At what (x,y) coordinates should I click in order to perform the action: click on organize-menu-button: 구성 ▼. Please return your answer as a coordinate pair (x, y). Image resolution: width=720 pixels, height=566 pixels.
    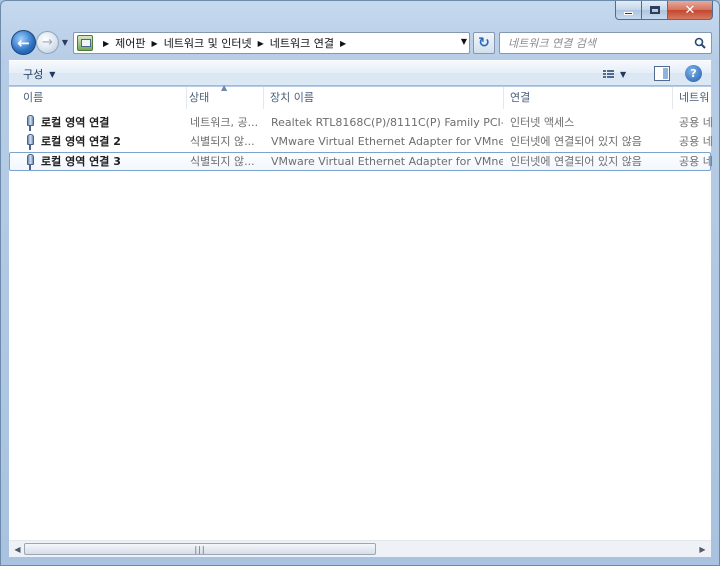
    Looking at the image, I should click on (39, 74).